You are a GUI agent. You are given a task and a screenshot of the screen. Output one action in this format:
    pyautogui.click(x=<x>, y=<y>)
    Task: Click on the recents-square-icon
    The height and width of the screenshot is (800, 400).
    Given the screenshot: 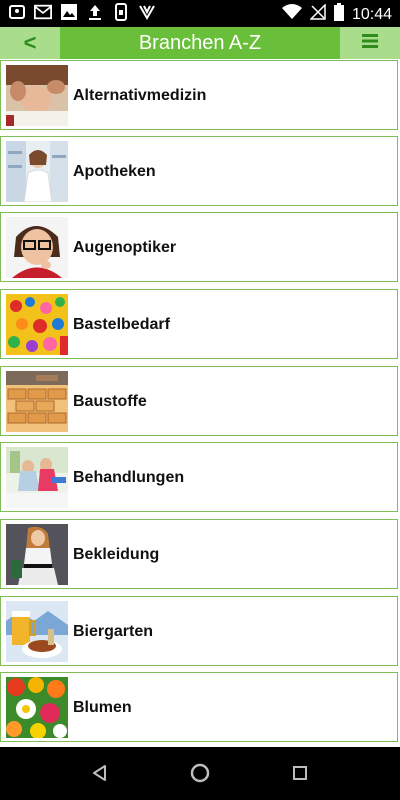 What is the action you would take?
    pyautogui.click(x=300, y=773)
    